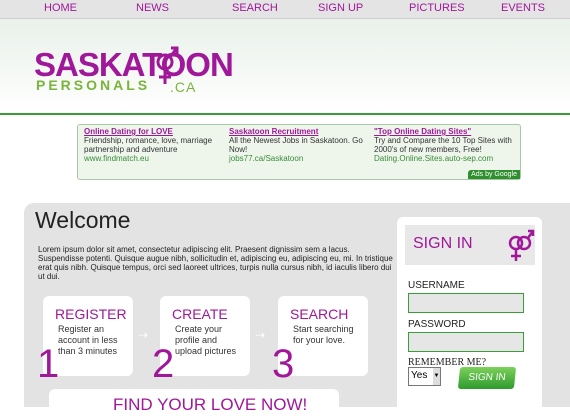  What do you see at coordinates (283, 364) in the screenshot?
I see `step-number: 3` at bounding box center [283, 364].